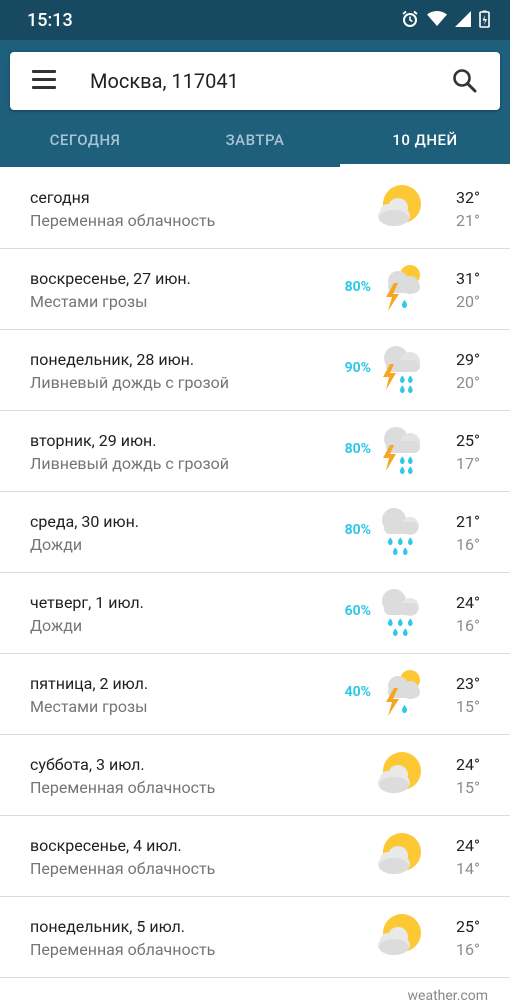  I want to click on tab-tomorrow: ЗАВТРА, so click(255, 141).